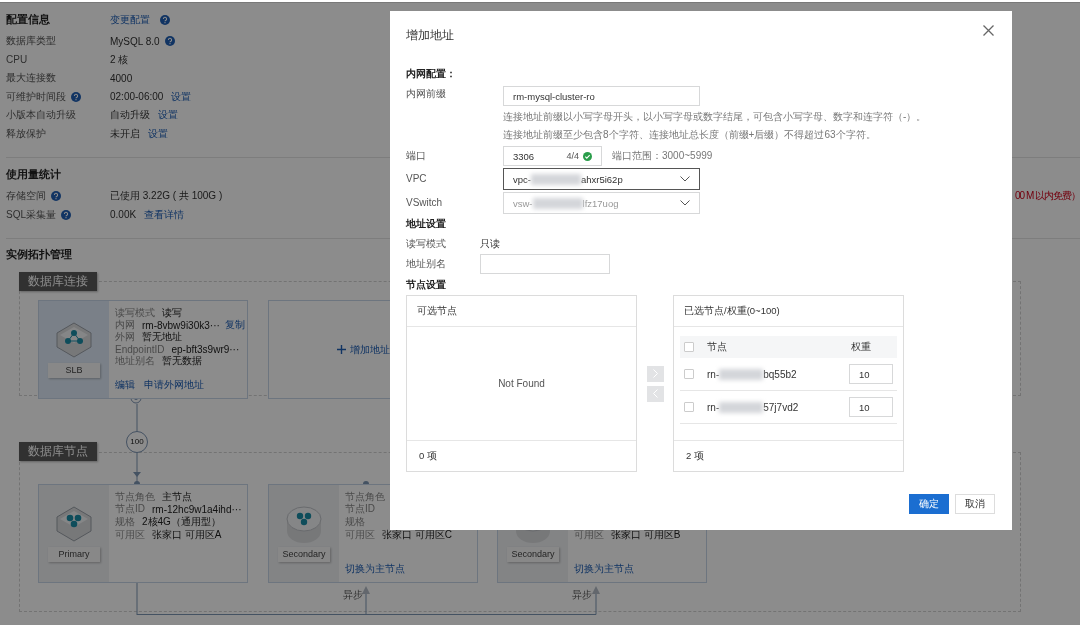  Describe the element at coordinates (416, 156) in the screenshot. I see `field-label: 端口` at that location.